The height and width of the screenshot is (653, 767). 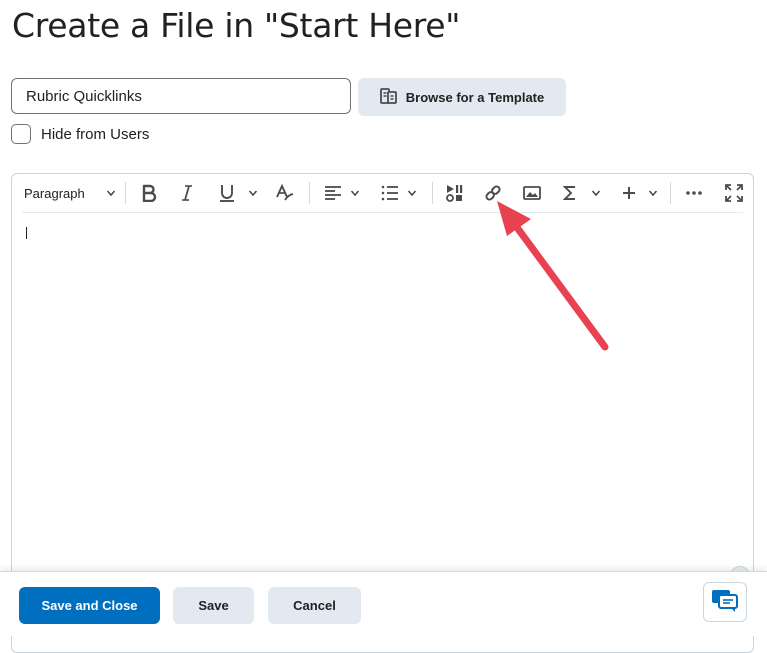 What do you see at coordinates (95, 134) in the screenshot?
I see `hide-from-users-label: Hide from Users` at bounding box center [95, 134].